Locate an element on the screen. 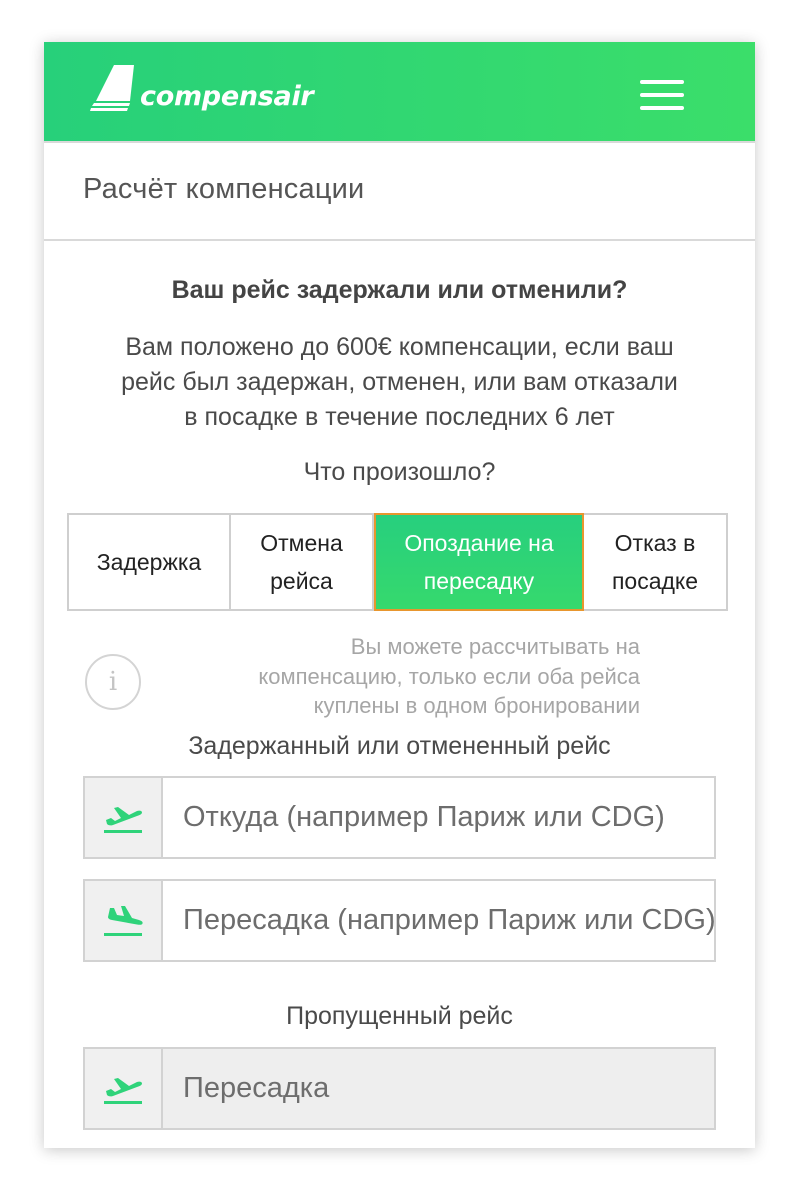 The image size is (799, 1200). option-cancellation: Отмена рейса is located at coordinates (302, 562).